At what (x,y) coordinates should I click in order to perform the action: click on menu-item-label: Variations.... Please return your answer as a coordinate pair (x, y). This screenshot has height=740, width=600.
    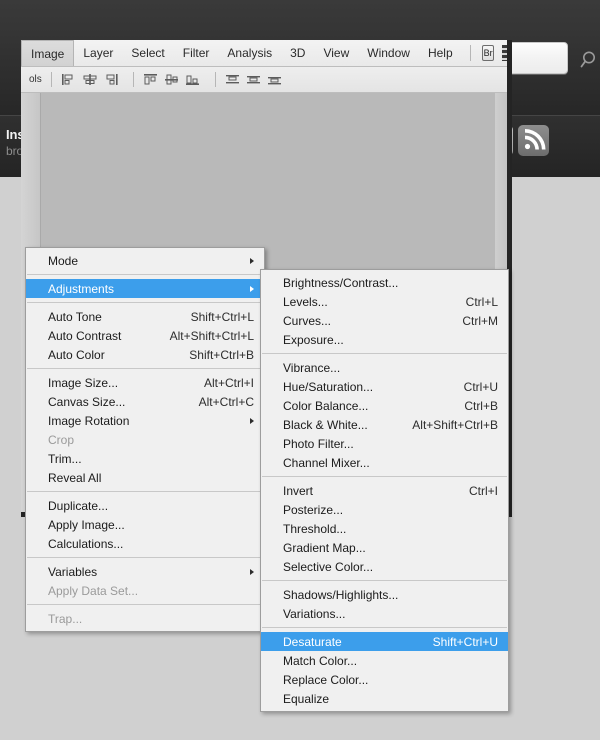
    Looking at the image, I should click on (314, 613).